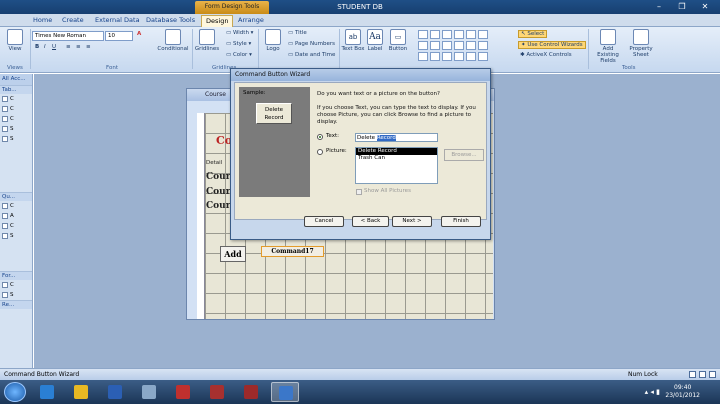 This screenshot has height=404, width=720. Describe the element at coordinates (546, 55) in the screenshot. I see `activex-button: ✱ ActiveX Controls` at that location.